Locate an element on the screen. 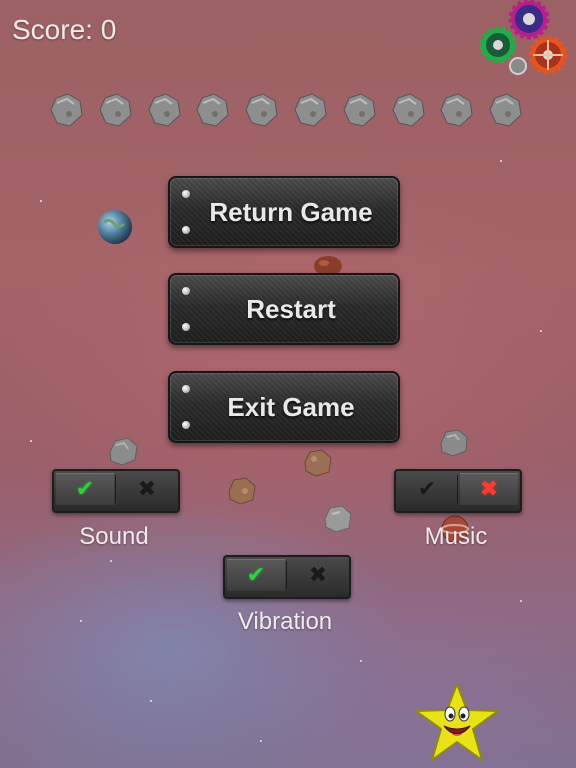  score-label: Score: is located at coordinates (52, 29).